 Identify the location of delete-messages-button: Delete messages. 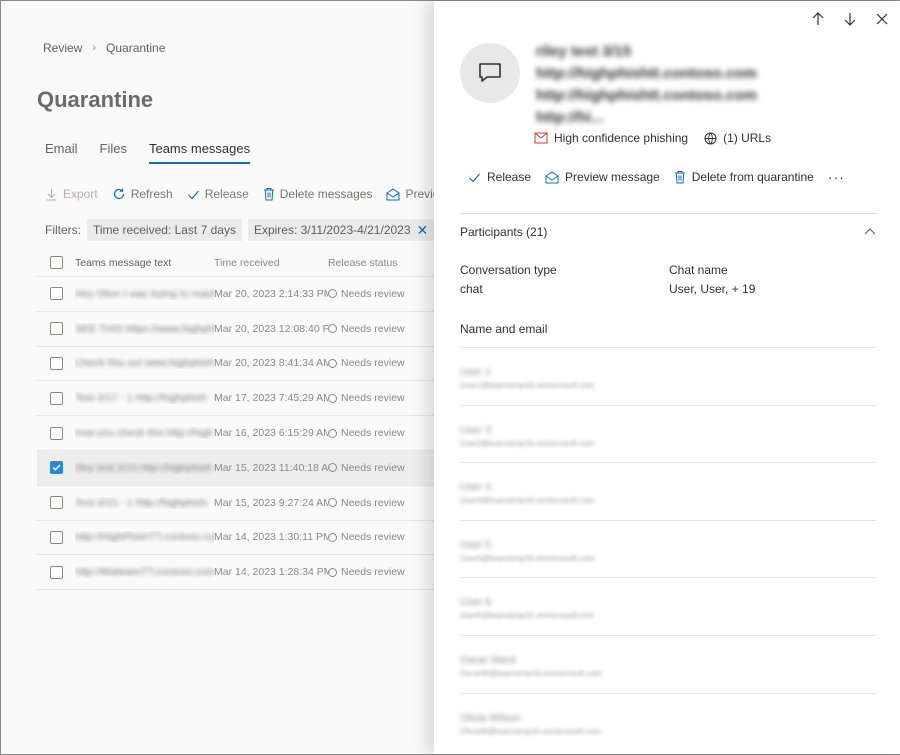
(318, 194).